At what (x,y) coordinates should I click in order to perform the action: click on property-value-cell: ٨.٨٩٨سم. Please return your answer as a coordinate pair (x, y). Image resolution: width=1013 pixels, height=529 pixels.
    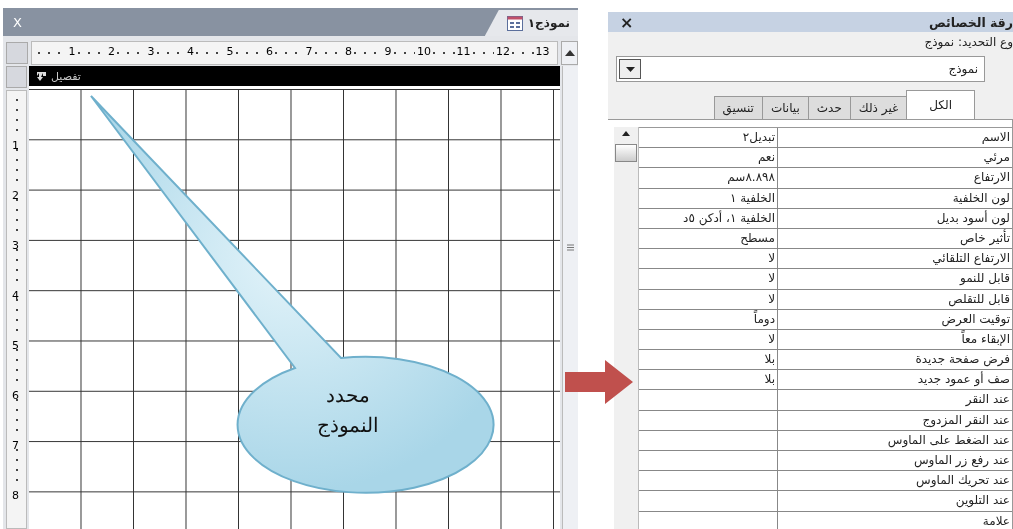
    Looking at the image, I should click on (708, 178).